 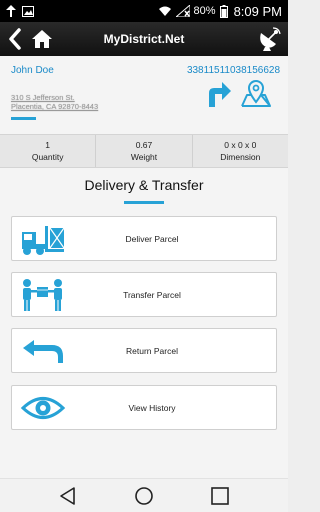 What do you see at coordinates (144, 11) in the screenshot?
I see `status-bar: 80% 8:09 PM` at bounding box center [144, 11].